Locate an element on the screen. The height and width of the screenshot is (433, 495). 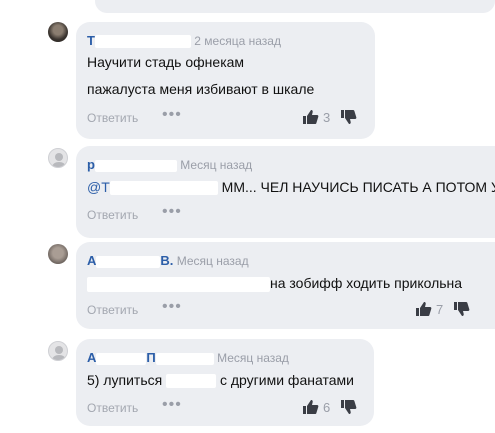
vote-controls: 7 is located at coordinates (442, 309).